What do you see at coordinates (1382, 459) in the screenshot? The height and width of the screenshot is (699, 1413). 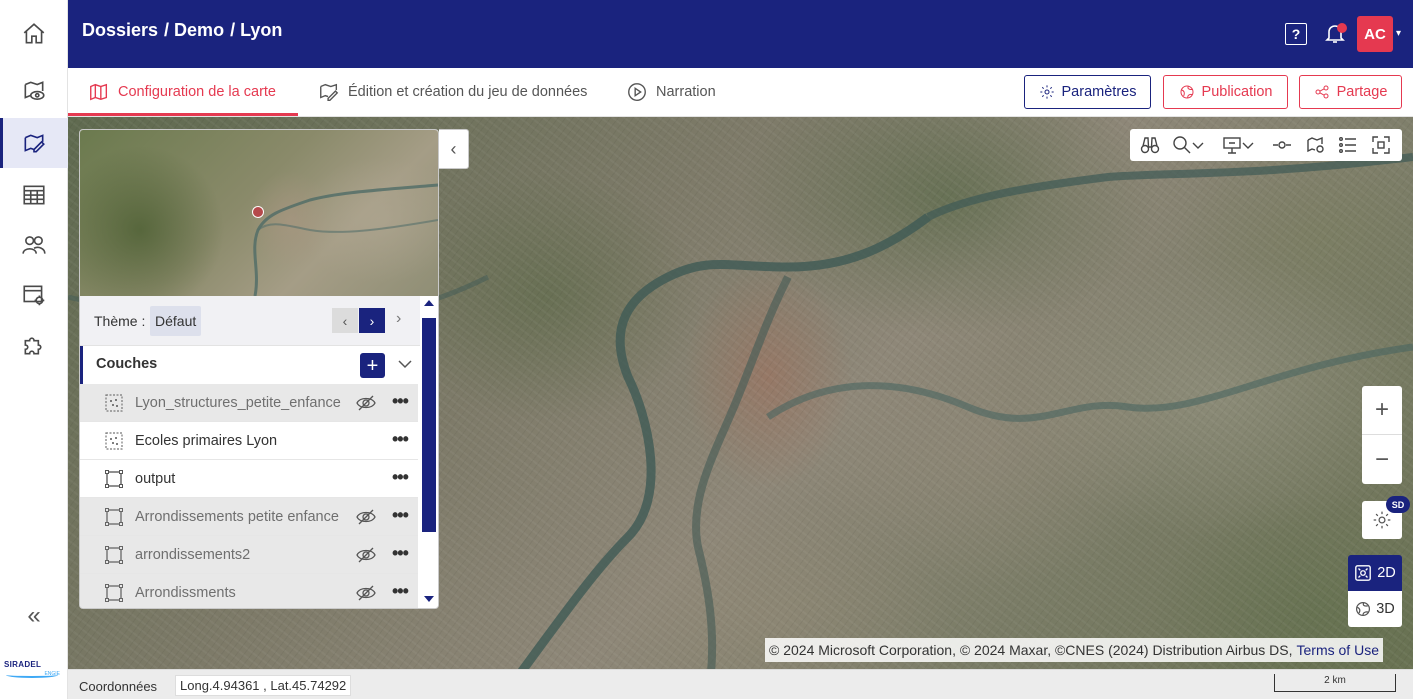 I see `zoom-out-button: −` at bounding box center [1382, 459].